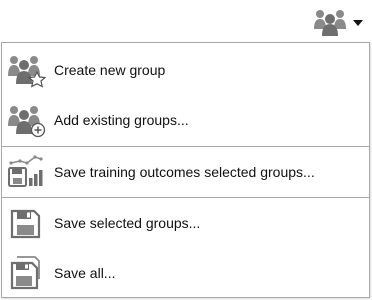 This screenshot has width=372, height=300. I want to click on save-all-icon, so click(25, 273).